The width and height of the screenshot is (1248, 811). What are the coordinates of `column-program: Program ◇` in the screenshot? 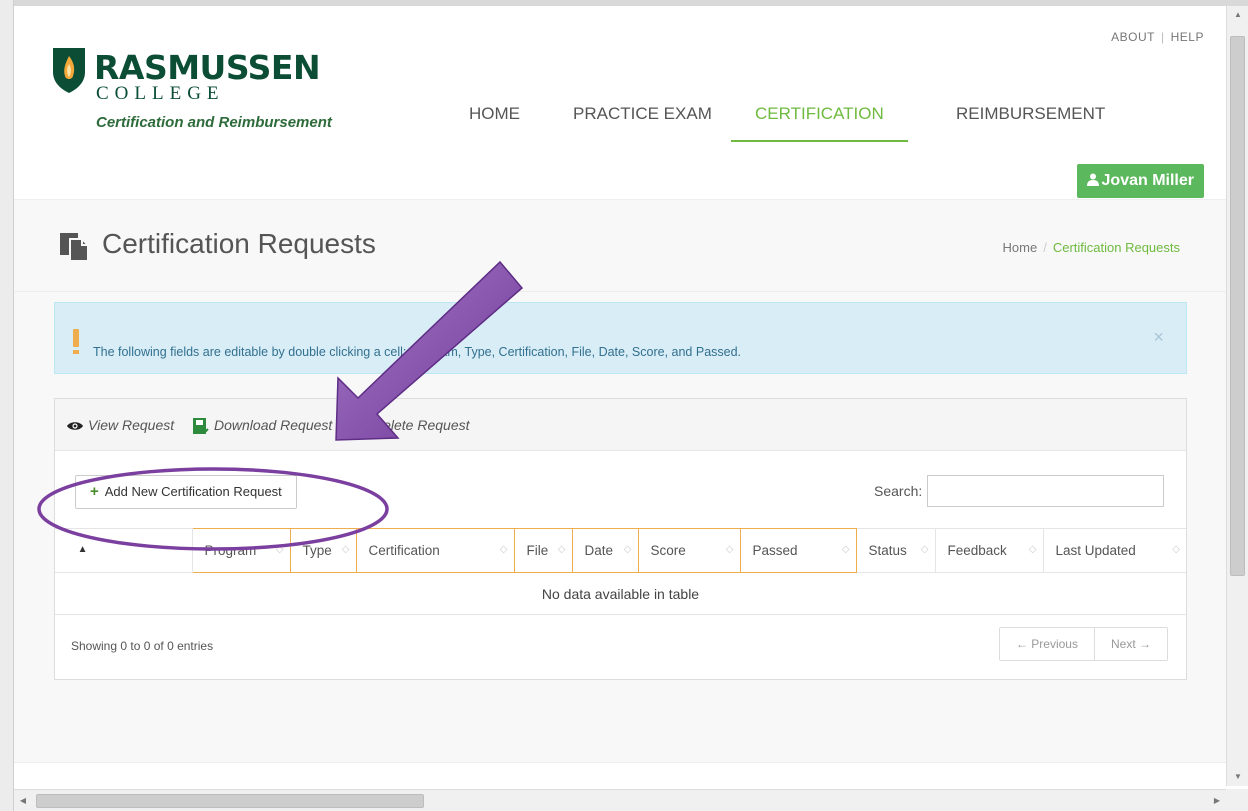 It's located at (241, 550).